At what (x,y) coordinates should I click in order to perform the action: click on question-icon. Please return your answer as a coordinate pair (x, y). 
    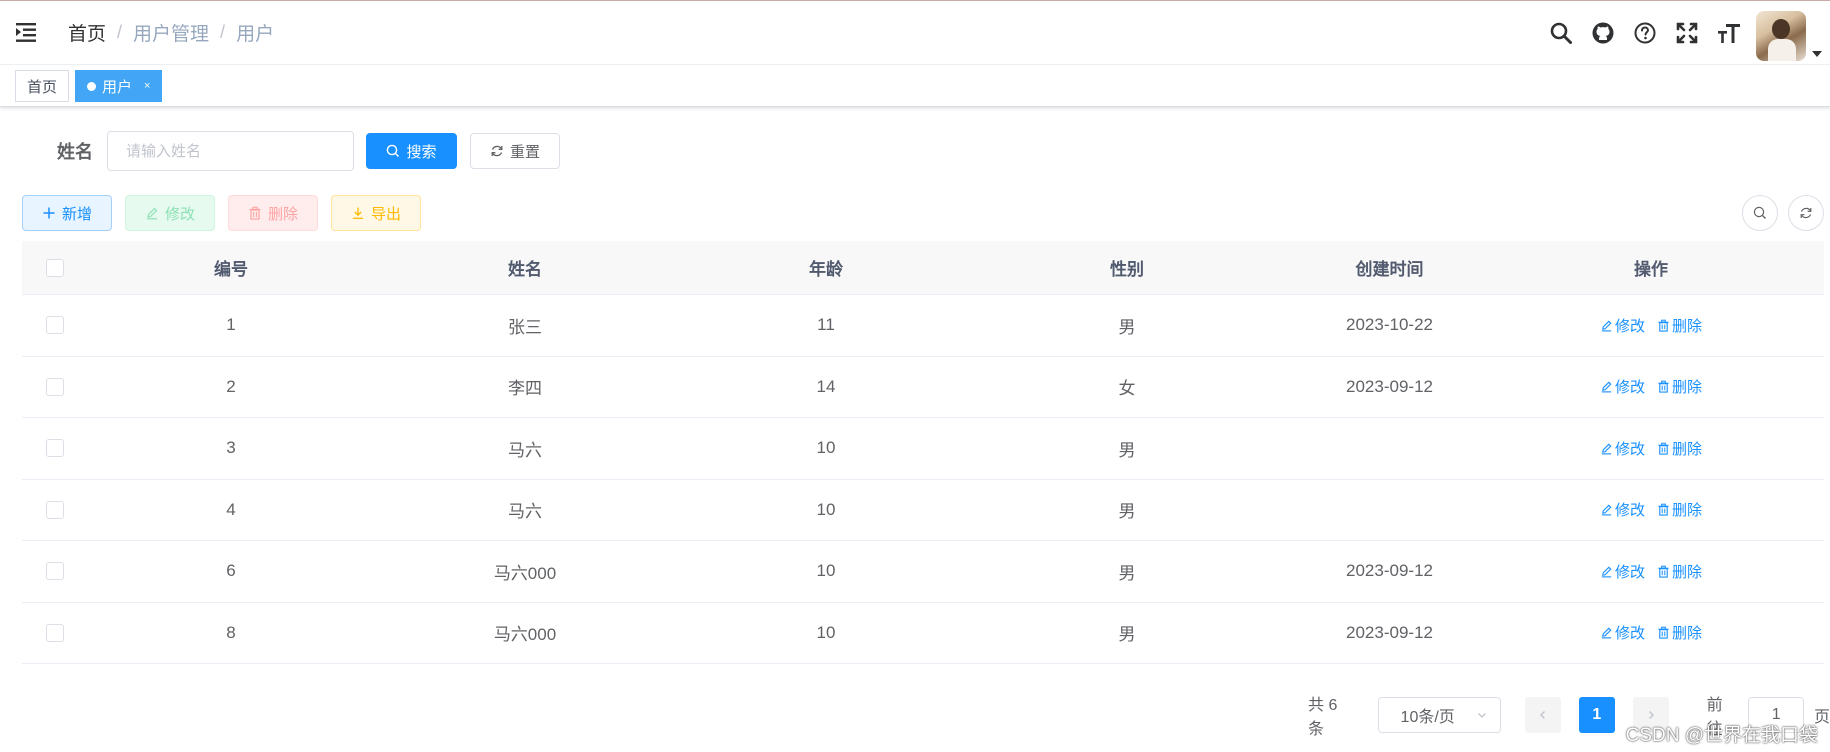
    Looking at the image, I should click on (1645, 33).